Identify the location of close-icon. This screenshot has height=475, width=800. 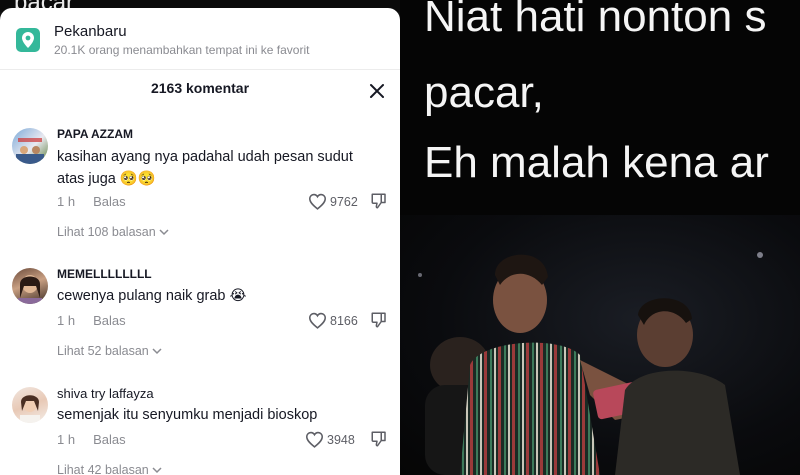
(377, 91).